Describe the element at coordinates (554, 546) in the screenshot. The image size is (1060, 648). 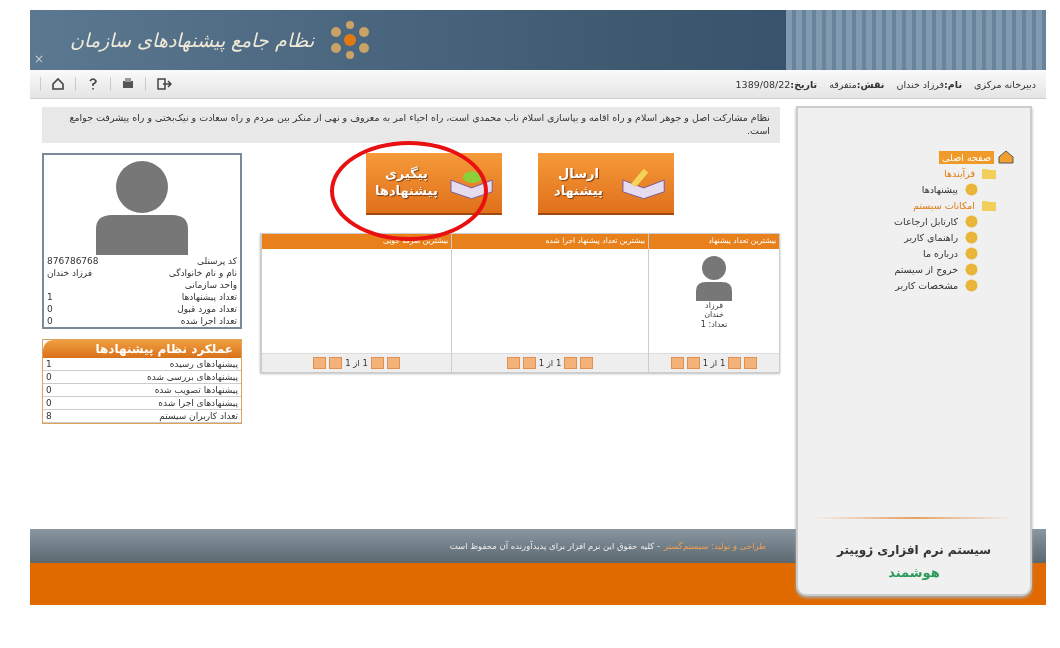
I see `copyright-text: - کلیه حقوق این نرم افزار برای پدیدآورنده آن محفوظ است` at that location.